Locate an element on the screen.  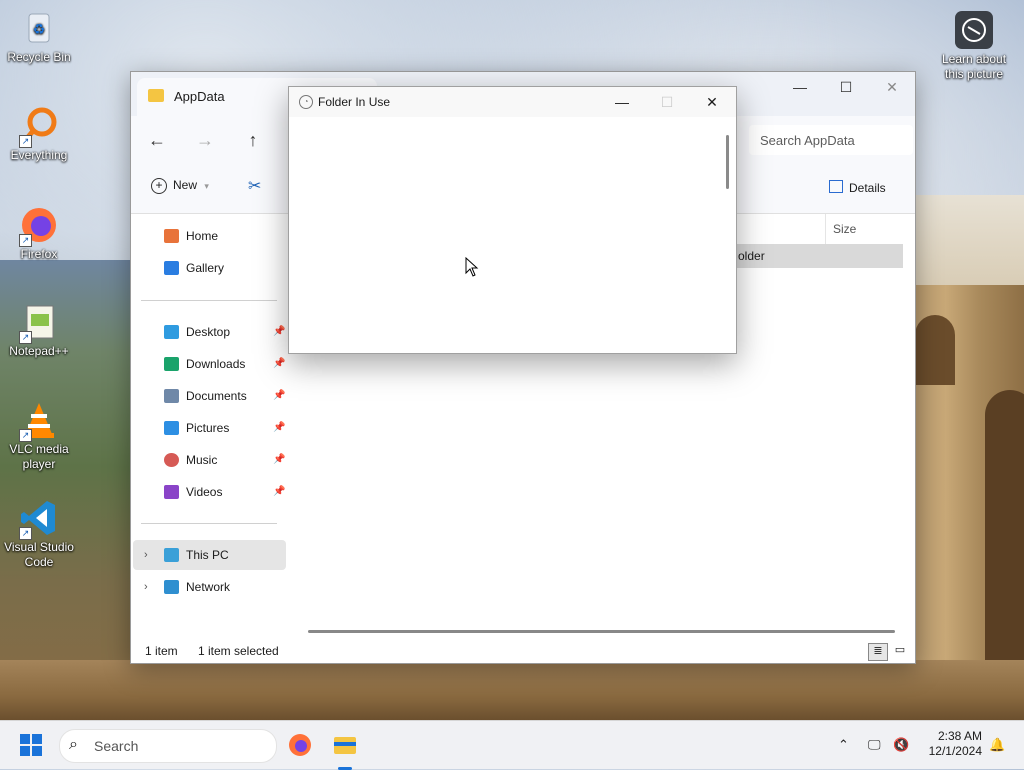
dialog-minimize-button: — is located at coordinates (622, 102).